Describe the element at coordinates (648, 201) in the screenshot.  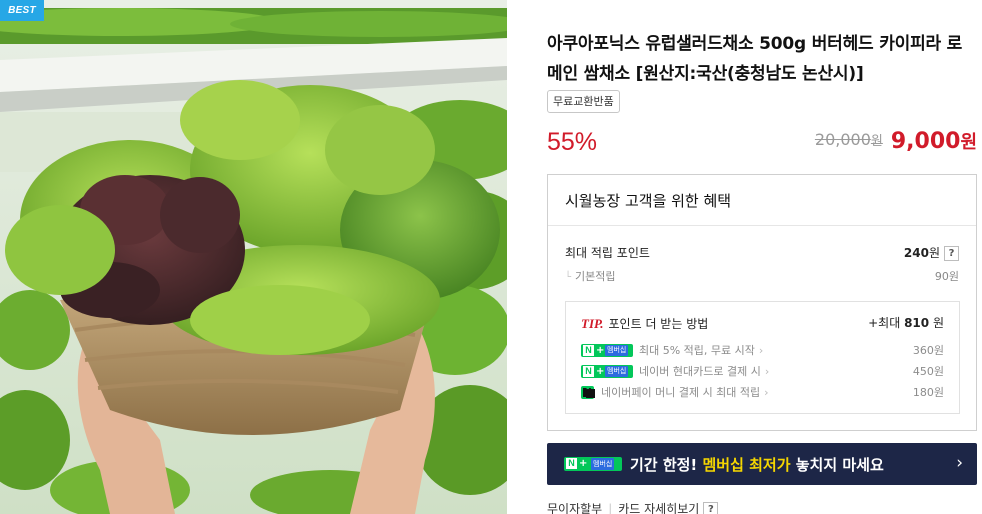
I see `benefit-heading: 시월농장 고객을 위한 혜택` at that location.